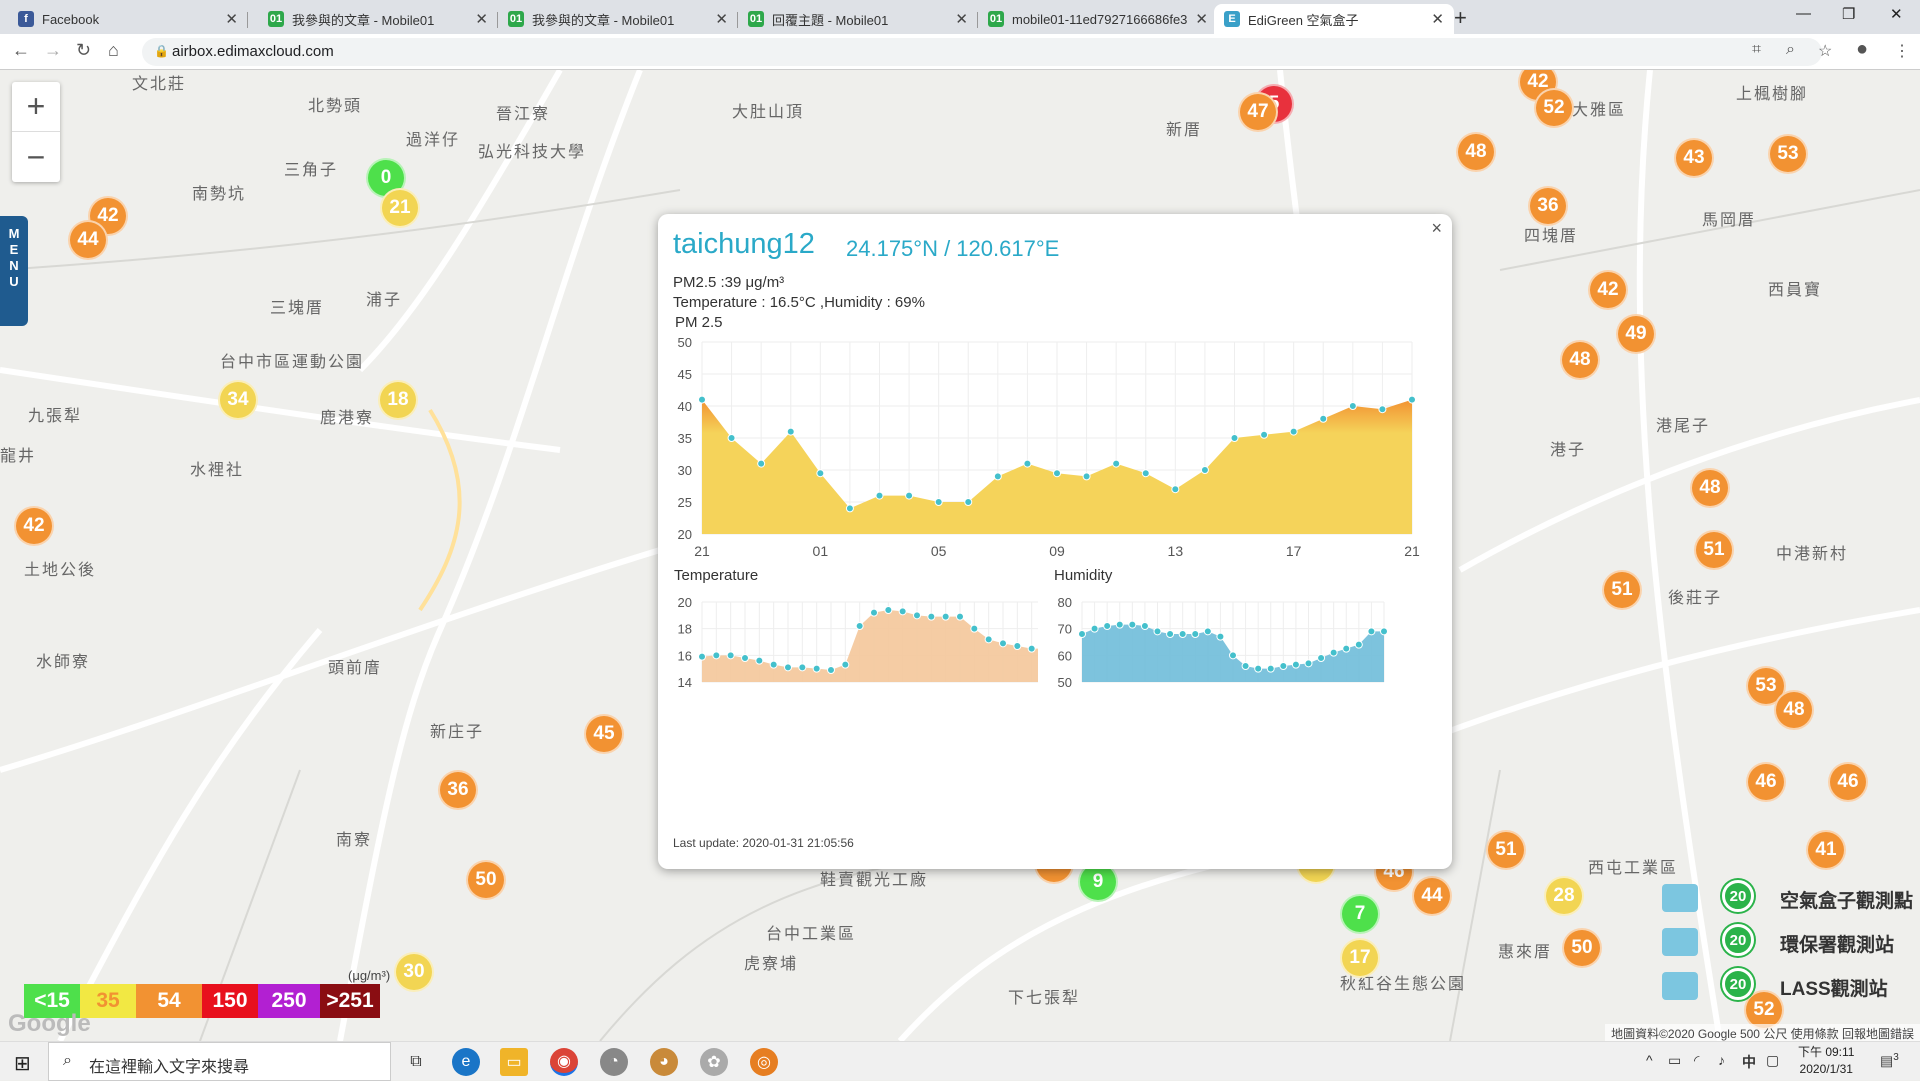  Describe the element at coordinates (1258, 112) in the screenshot. I see `airbox-marker: 47` at that location.